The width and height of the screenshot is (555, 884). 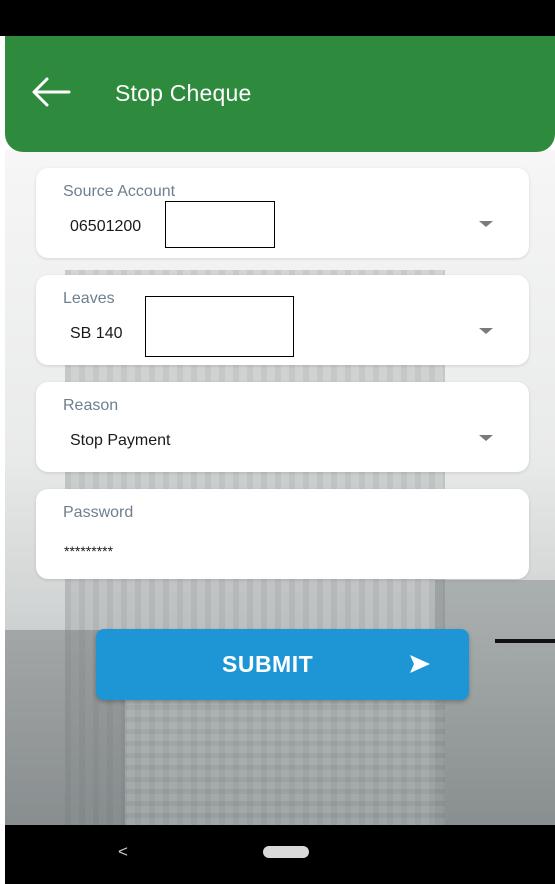 I want to click on submit-label: SUBMIT, so click(x=268, y=664).